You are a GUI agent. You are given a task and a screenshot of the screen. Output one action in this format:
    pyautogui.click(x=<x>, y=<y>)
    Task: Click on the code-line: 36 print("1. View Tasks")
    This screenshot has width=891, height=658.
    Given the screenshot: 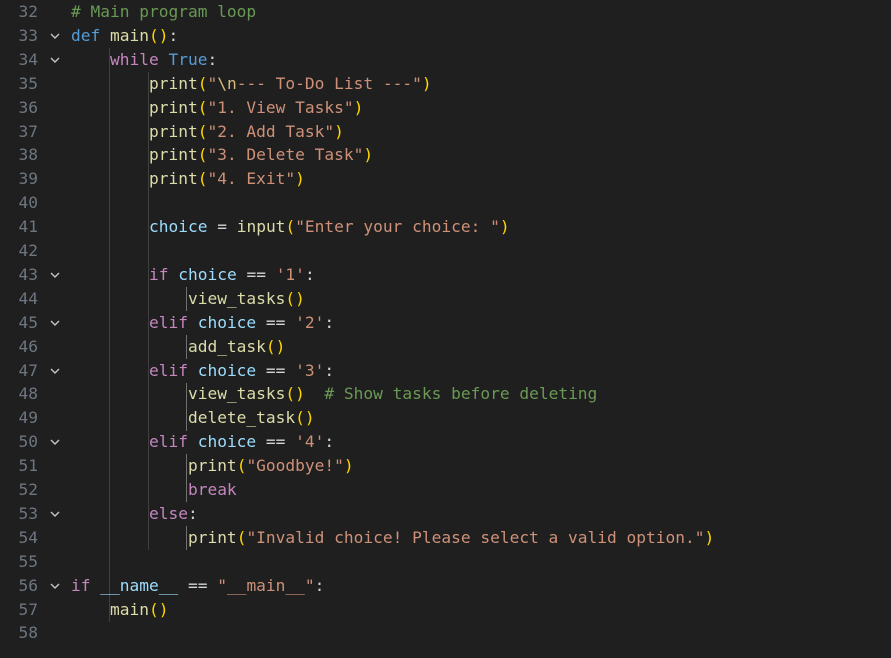 What is the action you would take?
    pyautogui.click(x=445, y=108)
    